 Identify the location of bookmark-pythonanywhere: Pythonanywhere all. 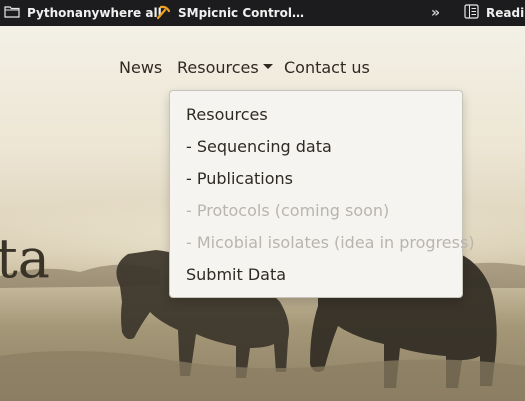
(83, 13).